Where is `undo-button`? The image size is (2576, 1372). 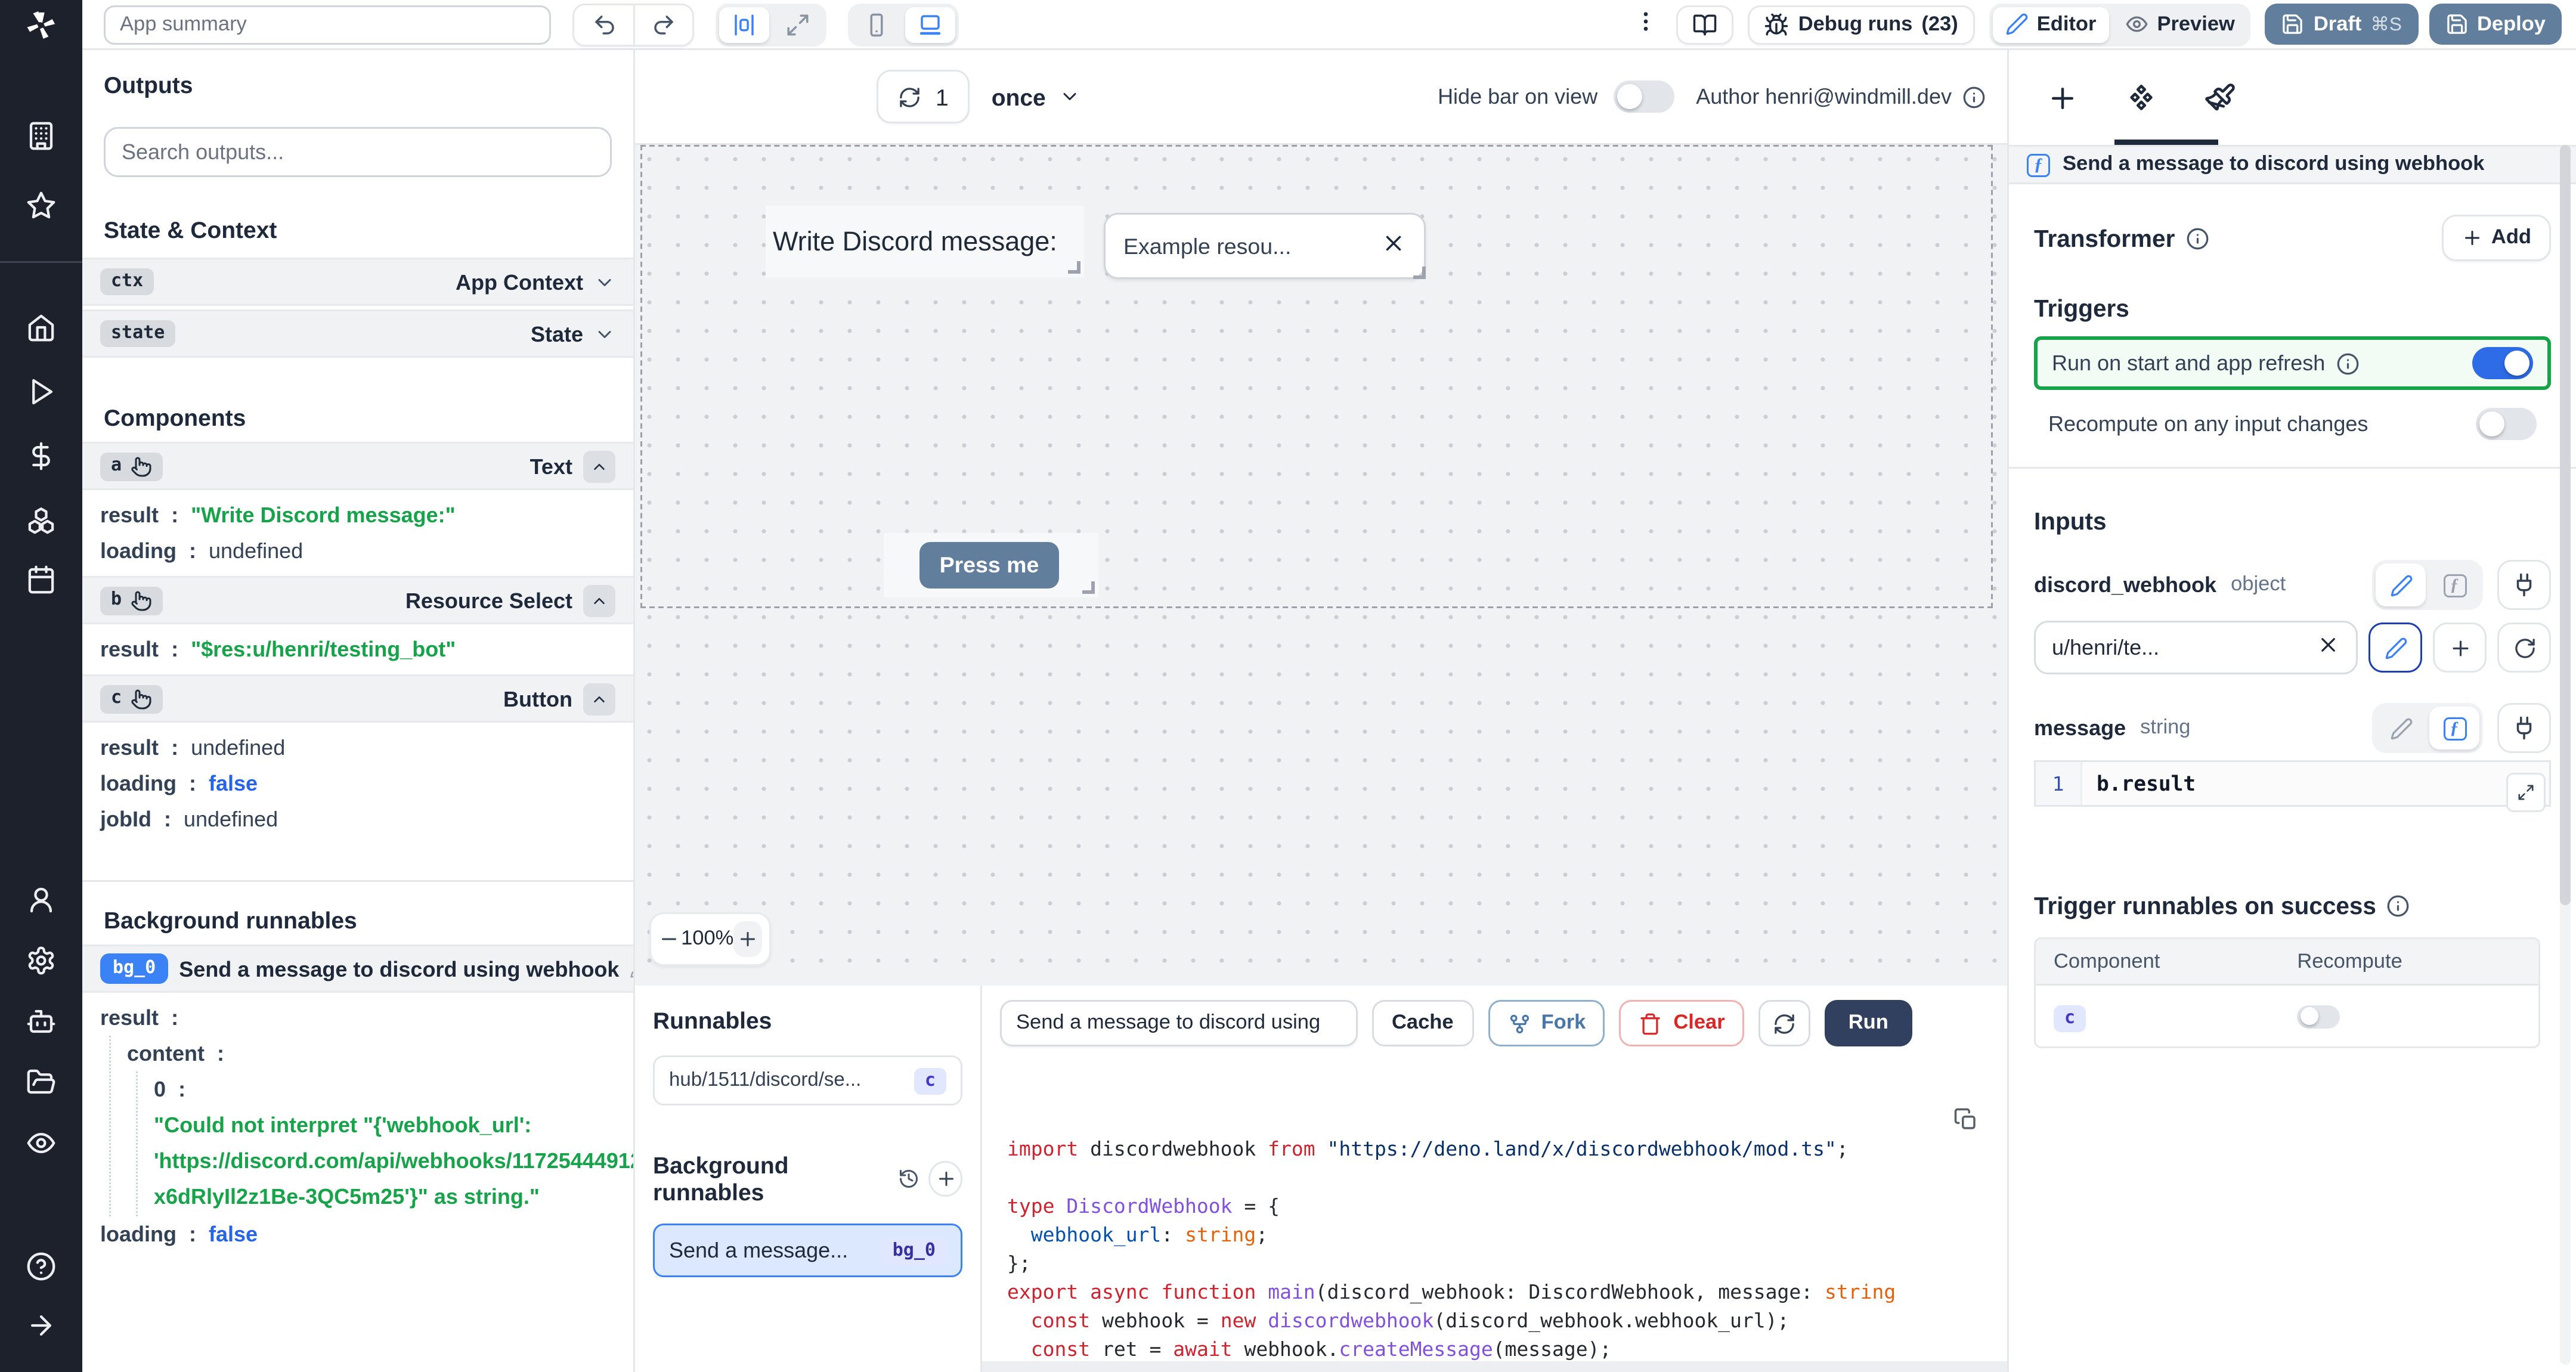
undo-button is located at coordinates (603, 24).